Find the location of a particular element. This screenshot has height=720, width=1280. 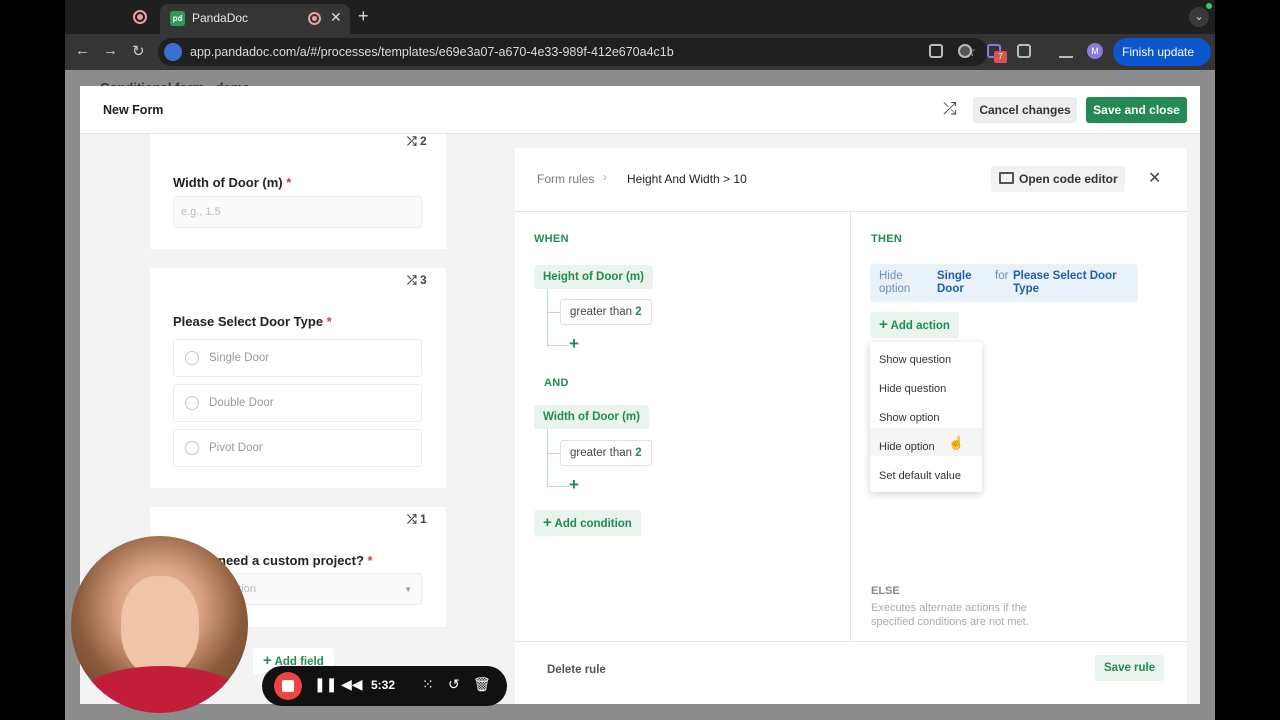

radio-option: Single Door is located at coordinates (297, 358).